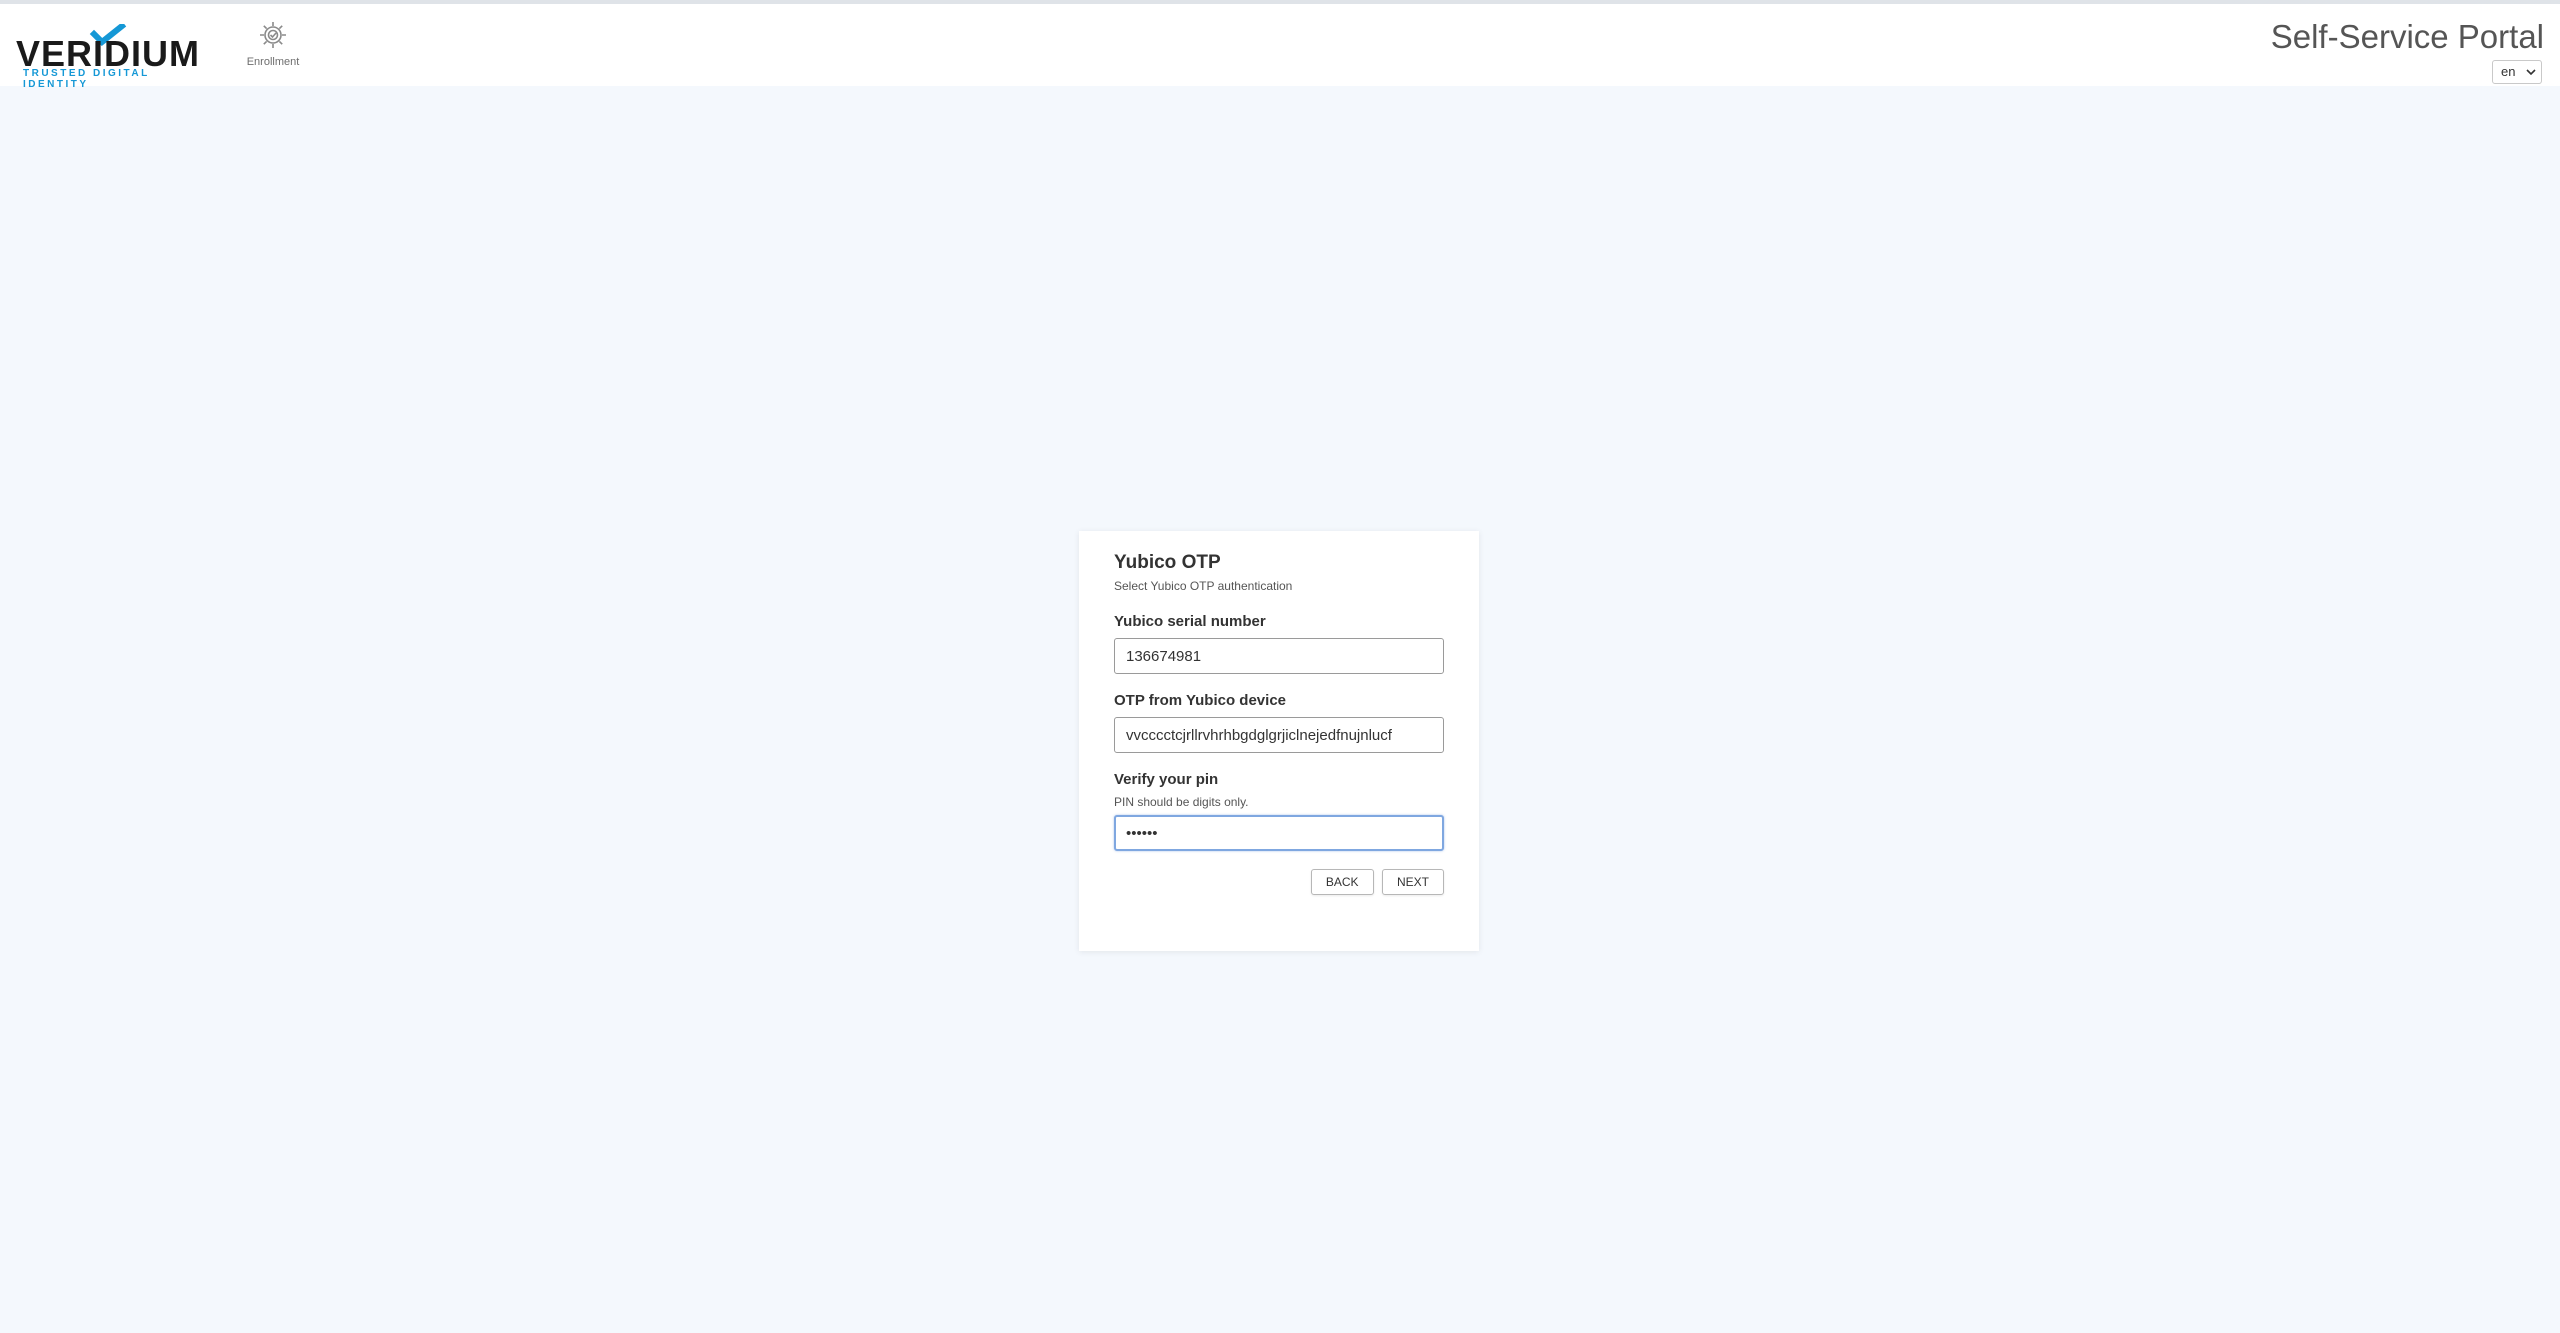  I want to click on serial-number-input, so click(1279, 656).